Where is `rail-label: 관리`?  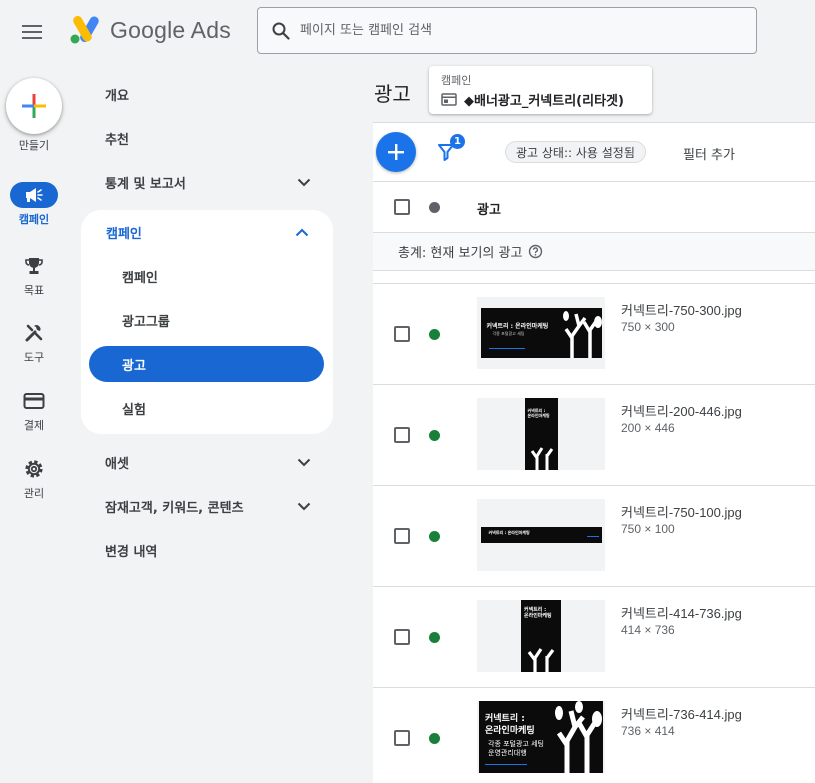
rail-label: 관리 is located at coordinates (34, 493).